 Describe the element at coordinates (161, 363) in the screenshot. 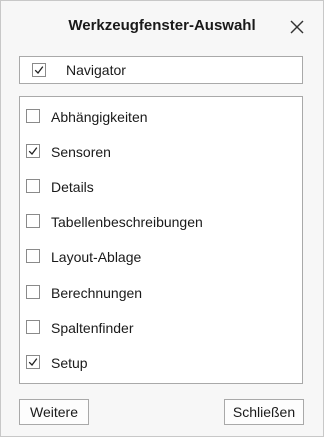

I see `list-item-setup: Setup` at that location.